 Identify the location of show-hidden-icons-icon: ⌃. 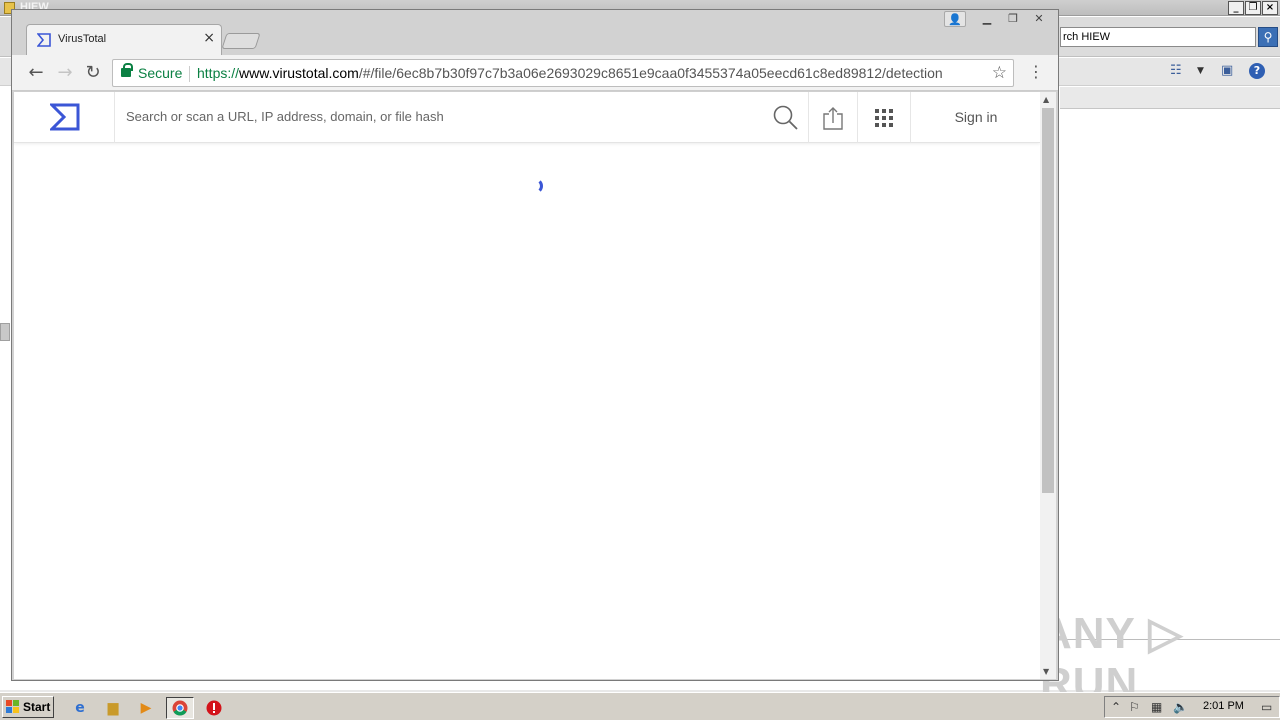
(1116, 707).